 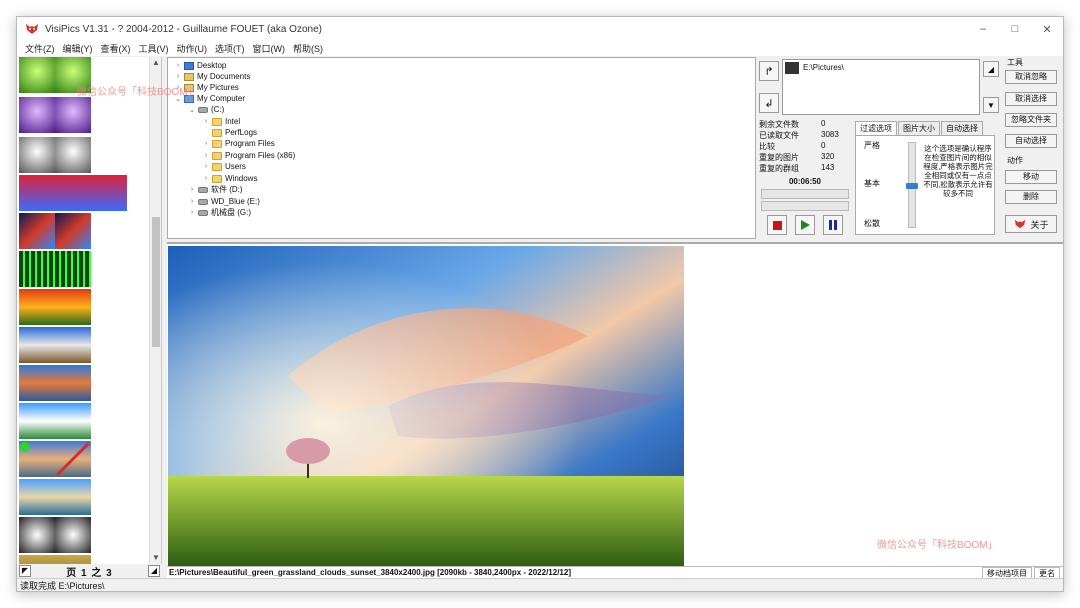 I want to click on tree-item-folder: › Program Files (x86), so click(x=248, y=155).